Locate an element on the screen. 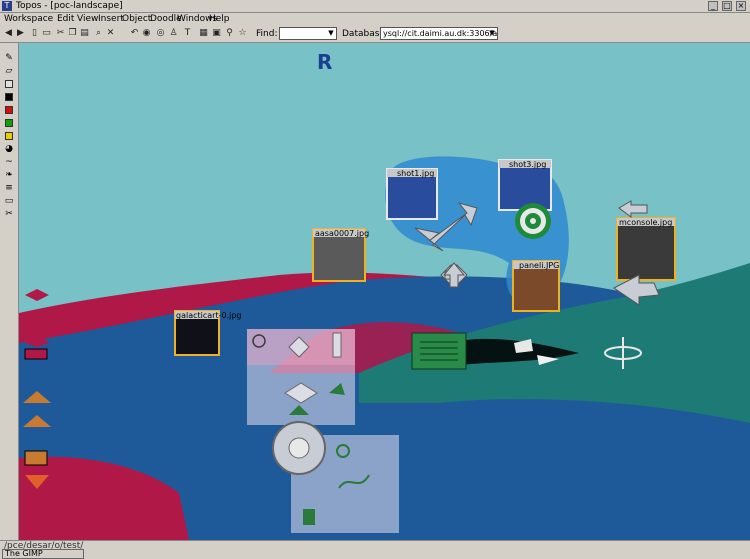  photo-label: shot3.jpg is located at coordinates (527, 164).